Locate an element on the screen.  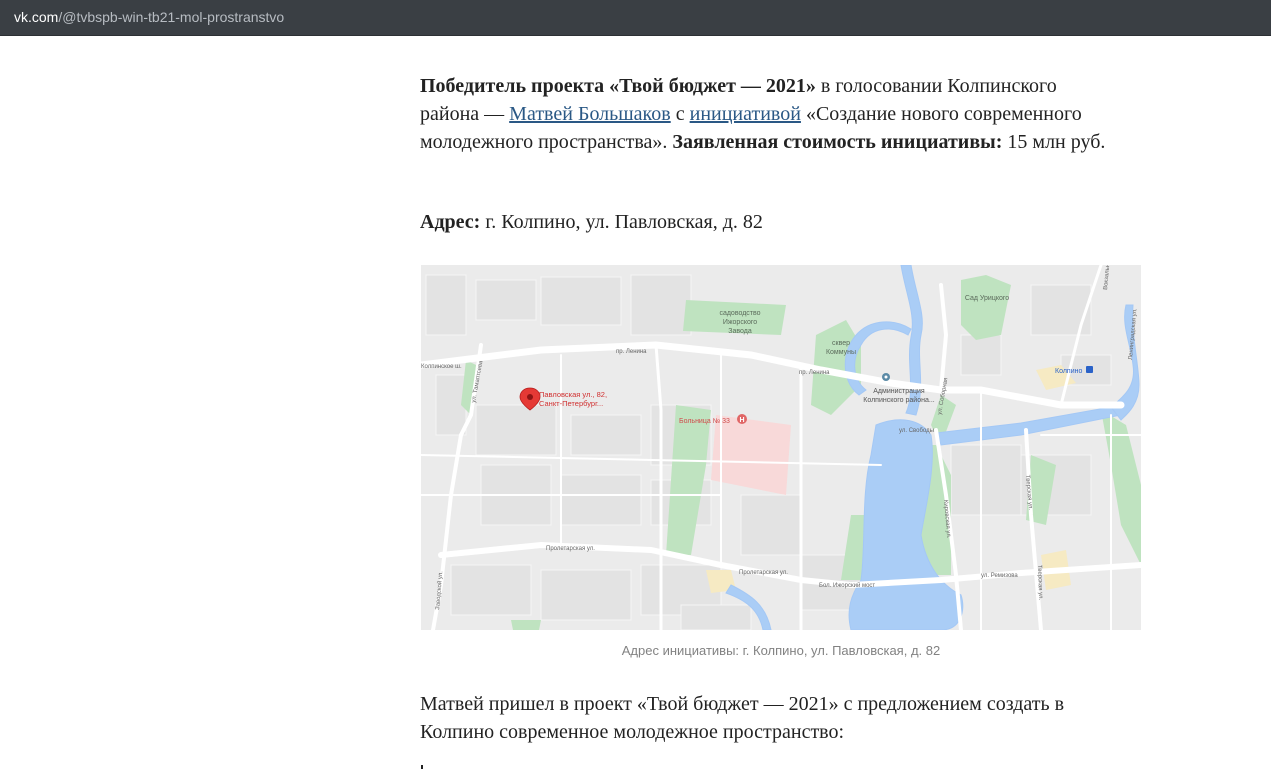
browser-address-bar: vk.com/@tvbspb-win-tb21-mol-prostranstvo is located at coordinates (635, 18).